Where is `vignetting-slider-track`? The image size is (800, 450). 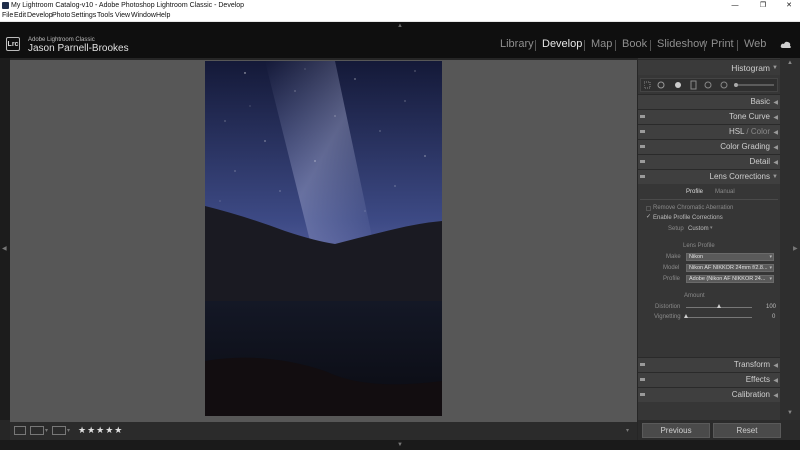
vignetting-slider-track is located at coordinates (719, 317).